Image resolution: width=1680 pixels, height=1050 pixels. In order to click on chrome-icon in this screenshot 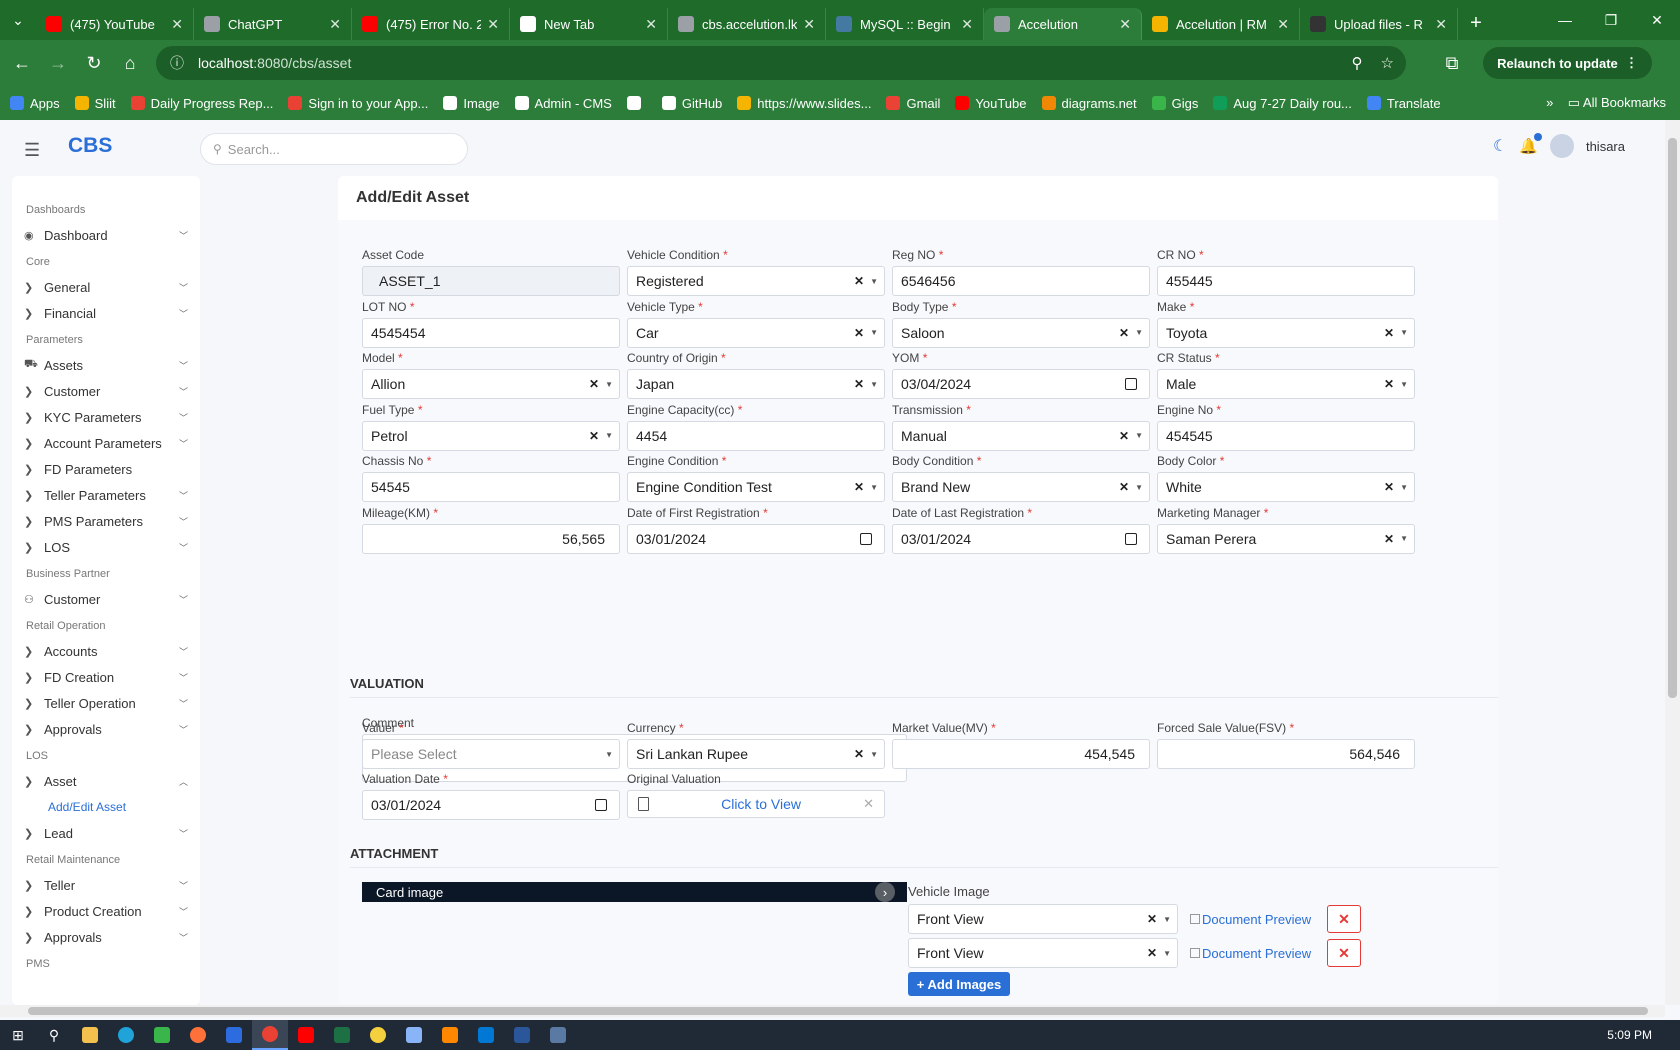, I will do `click(270, 1035)`.